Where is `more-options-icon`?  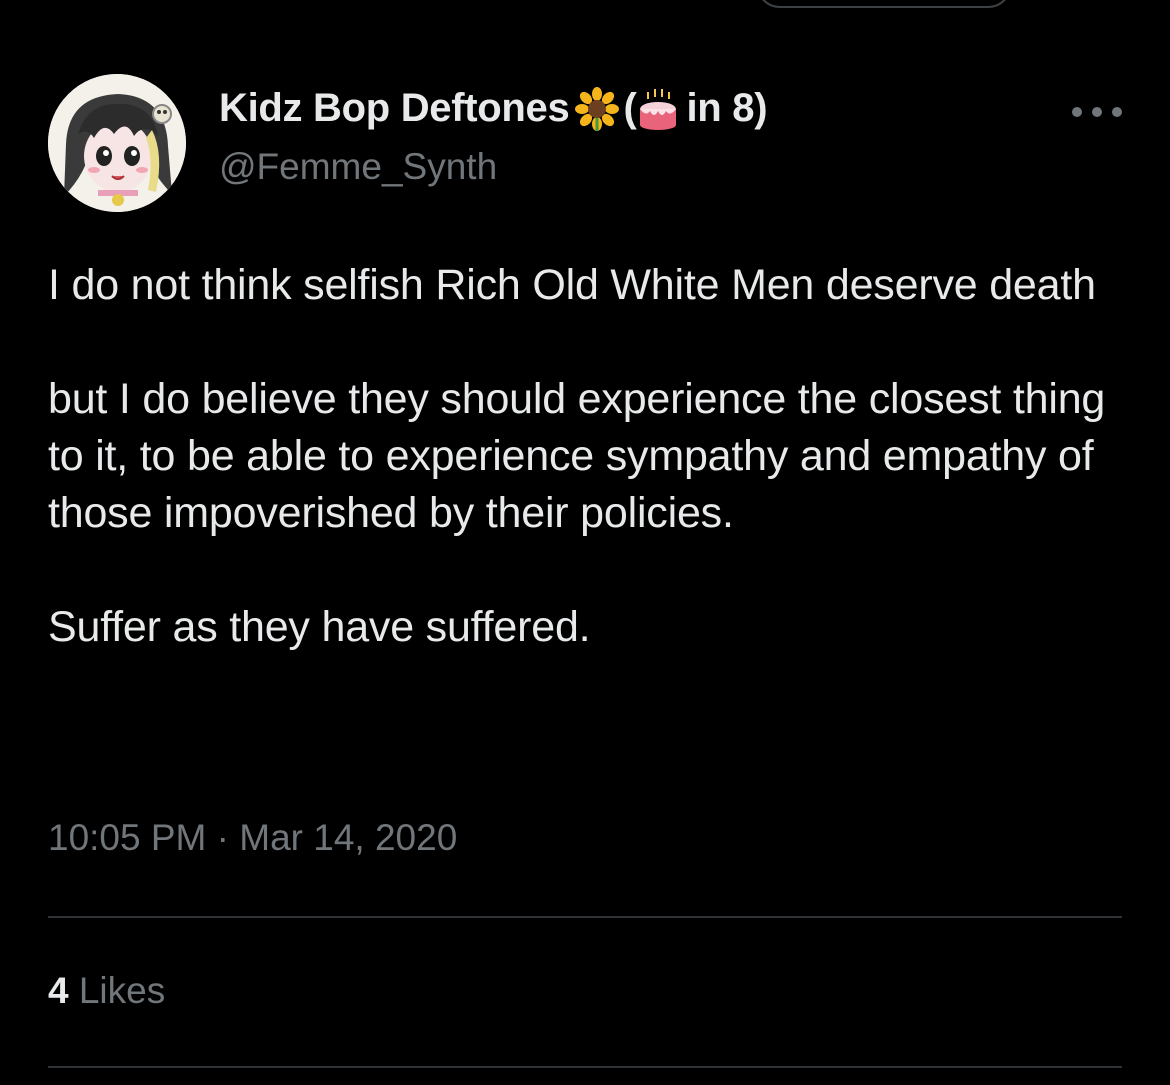
more-options-icon is located at coordinates (1097, 112).